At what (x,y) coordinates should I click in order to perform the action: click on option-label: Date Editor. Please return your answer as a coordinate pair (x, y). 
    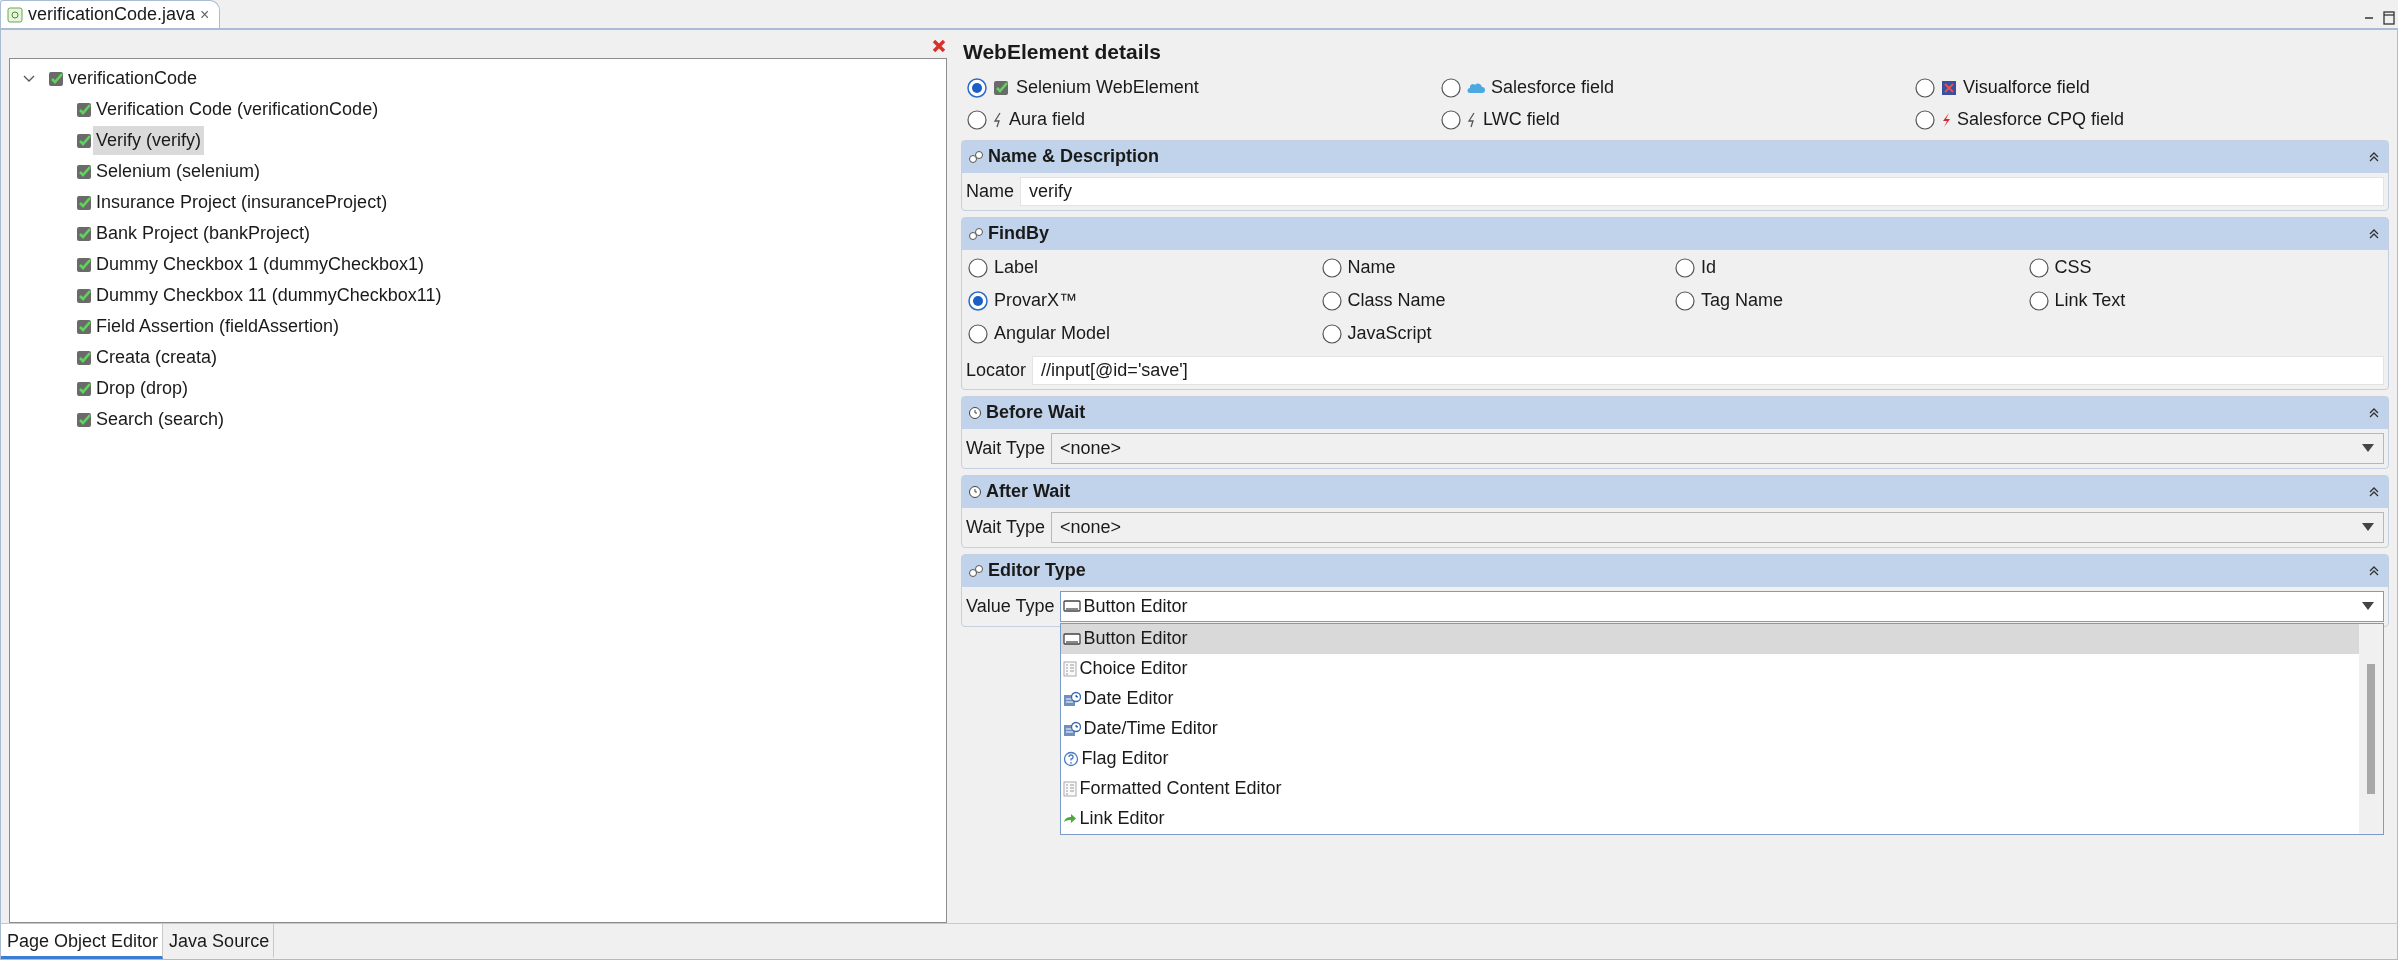
    Looking at the image, I should click on (1128, 698).